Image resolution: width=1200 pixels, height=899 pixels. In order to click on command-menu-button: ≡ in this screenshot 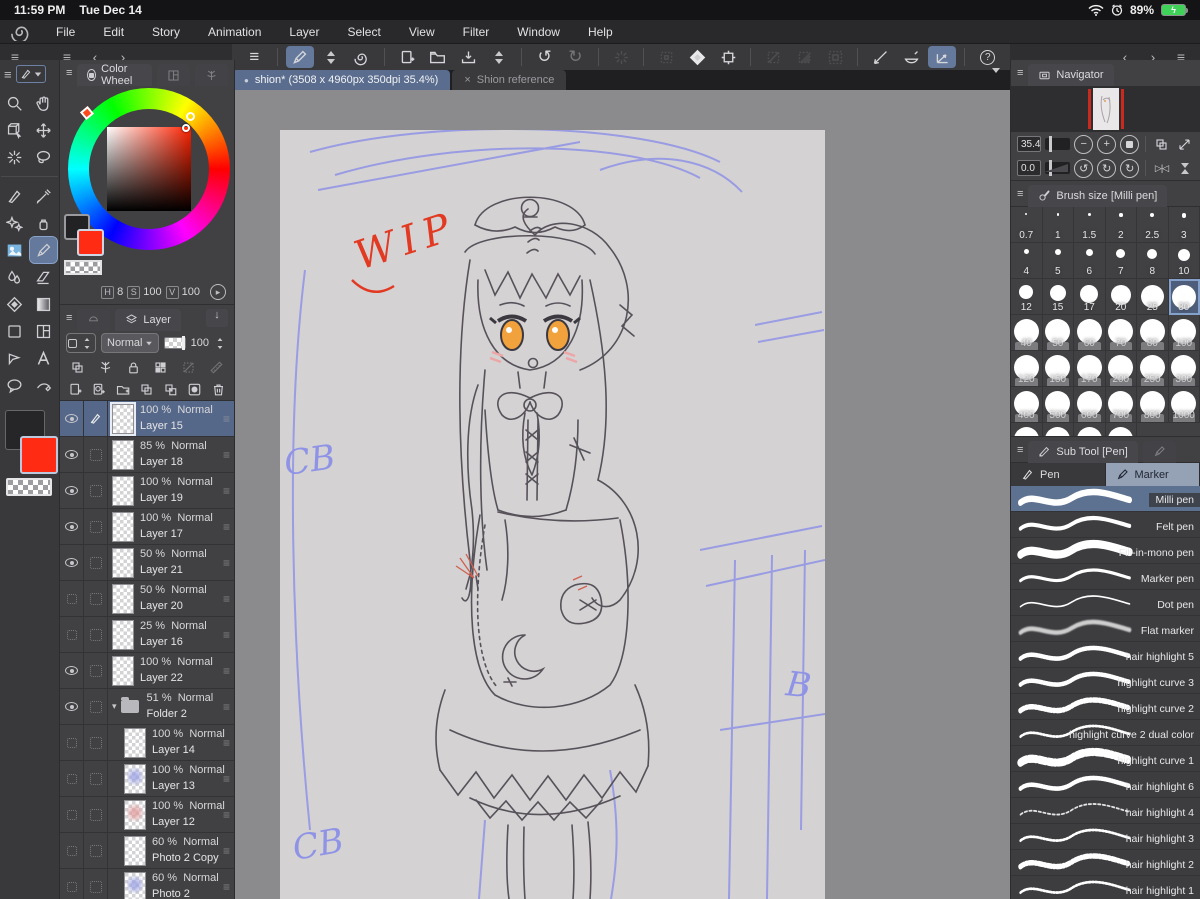, I will do `click(254, 57)`.